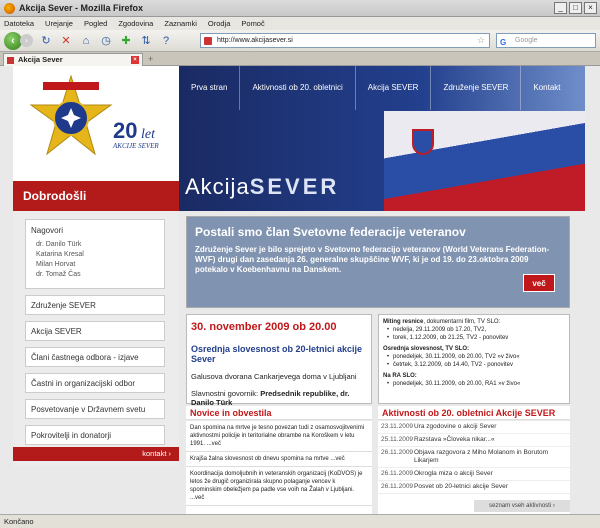  Describe the element at coordinates (126, 41) in the screenshot. I see `bookmark-add-icon: ✚` at that location.